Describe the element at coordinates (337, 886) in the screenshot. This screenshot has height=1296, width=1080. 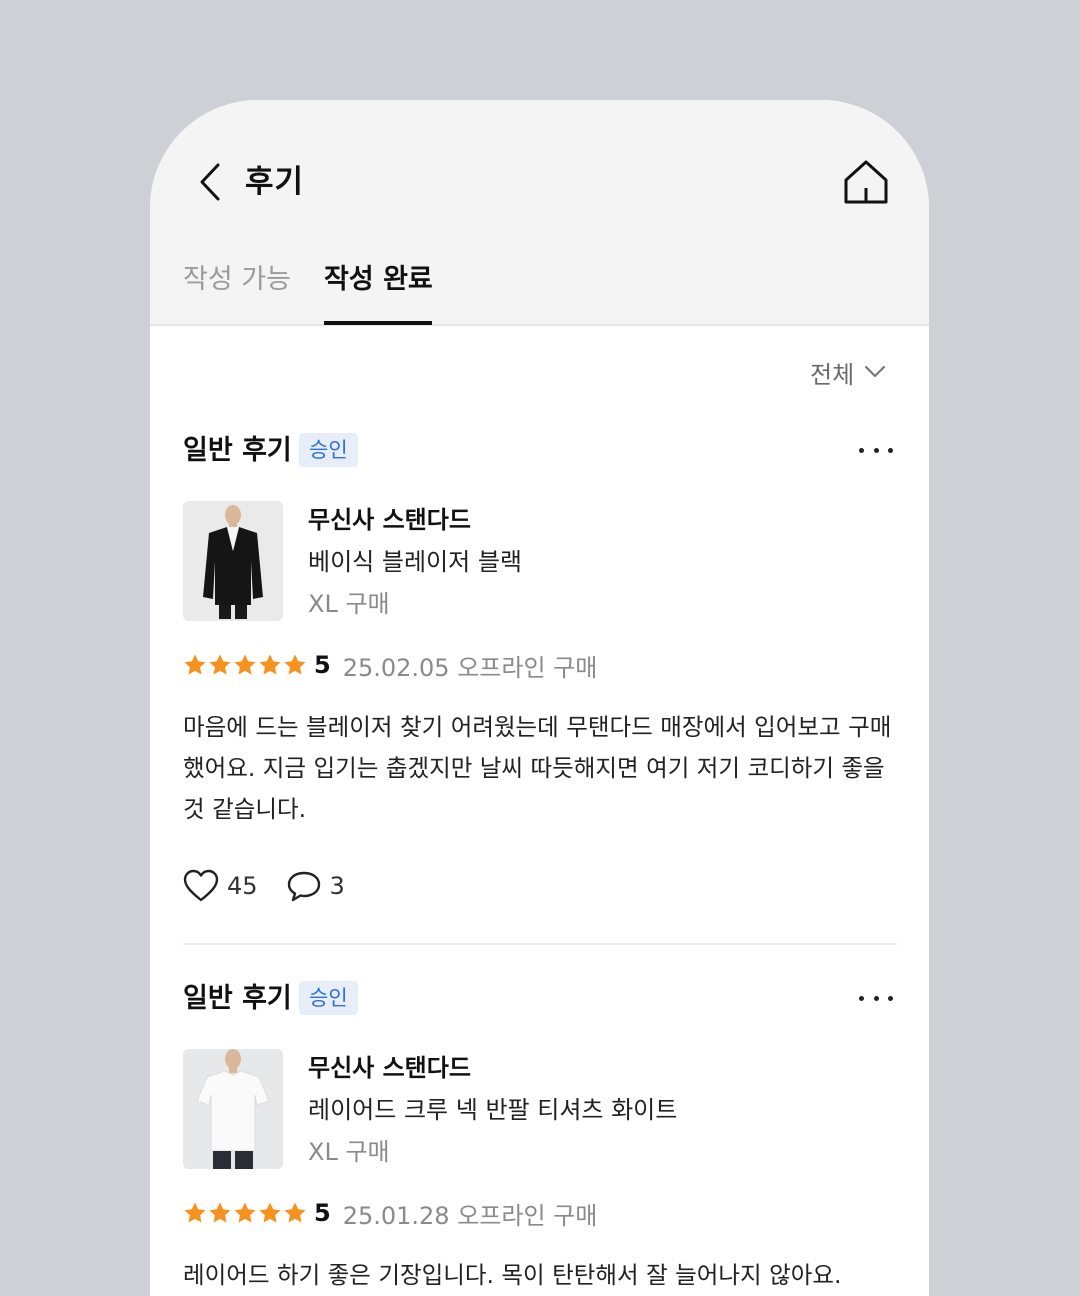
I see `comment-count: 3` at that location.